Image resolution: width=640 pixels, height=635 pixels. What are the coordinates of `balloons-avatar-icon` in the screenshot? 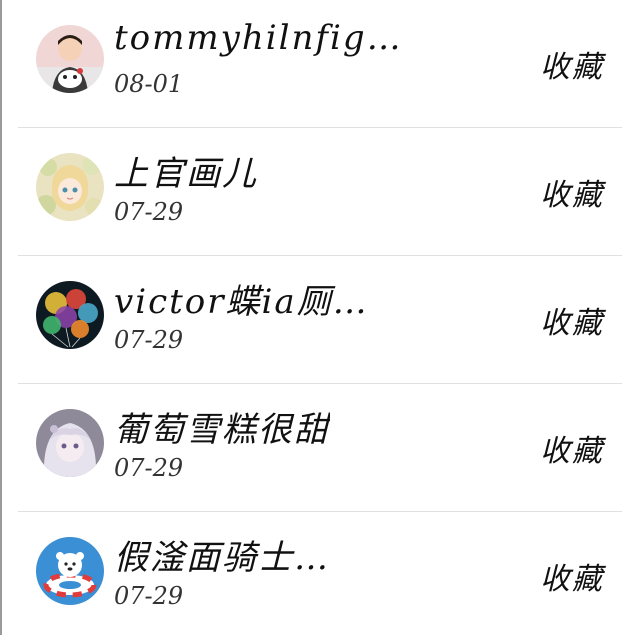 It's located at (70, 315).